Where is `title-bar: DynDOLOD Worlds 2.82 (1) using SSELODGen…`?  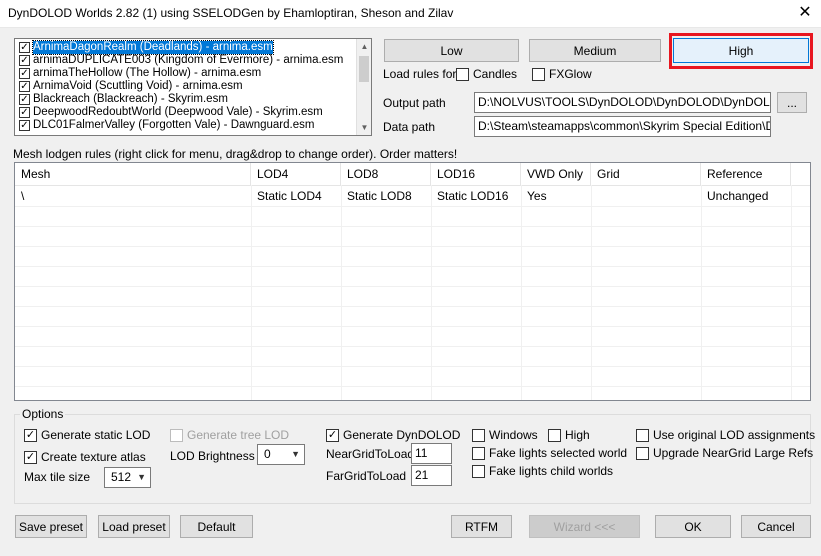 title-bar: DynDOLOD Worlds 2.82 (1) using SSELODGen… is located at coordinates (410, 14).